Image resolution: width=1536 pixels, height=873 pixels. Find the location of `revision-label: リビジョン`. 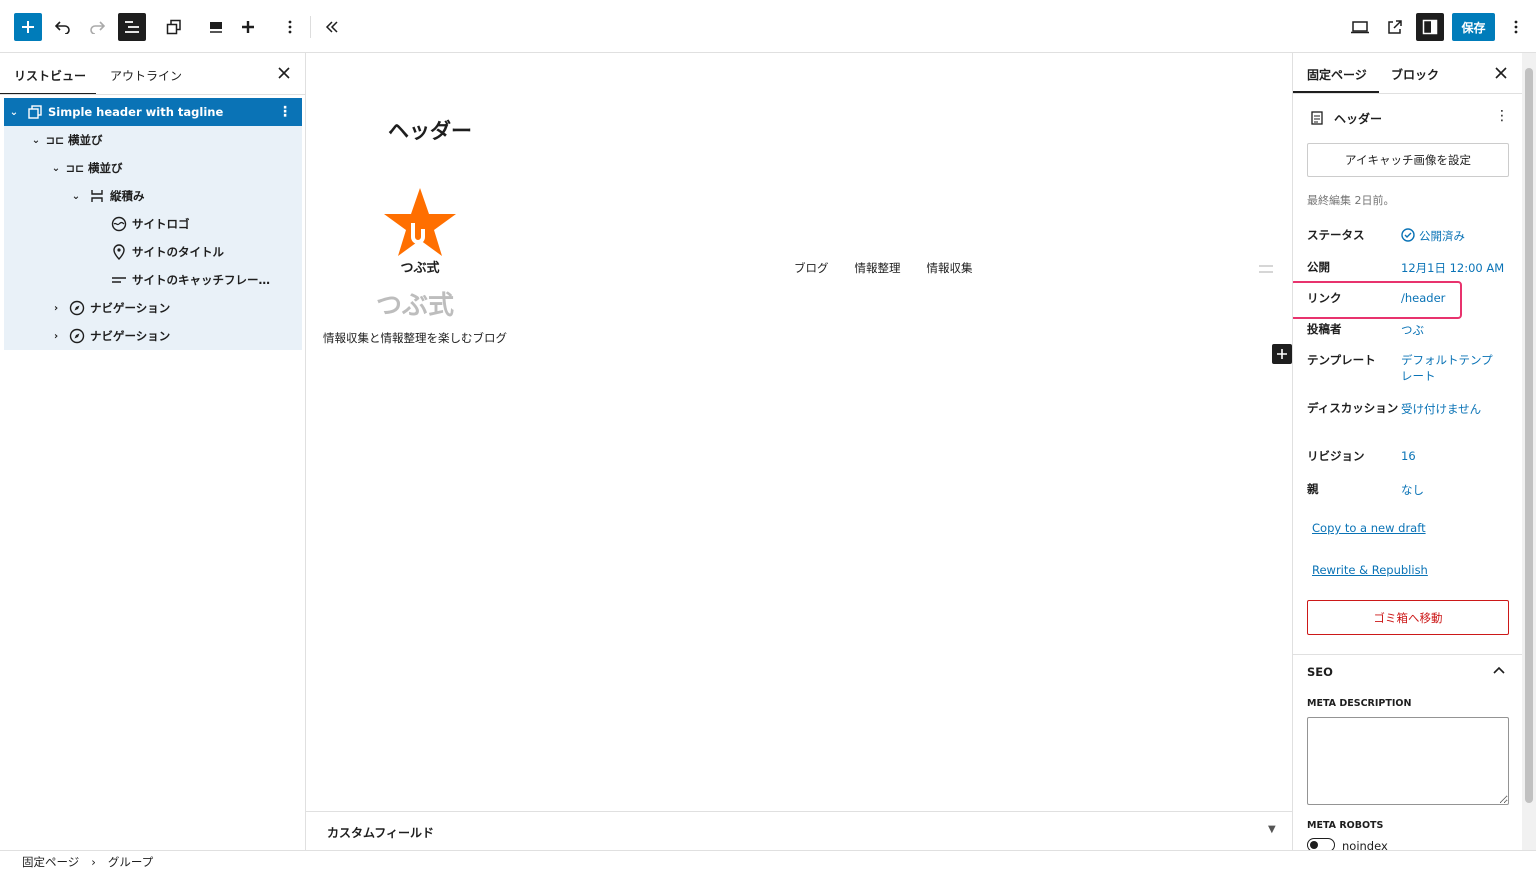

revision-label: リビジョン is located at coordinates (1336, 456).